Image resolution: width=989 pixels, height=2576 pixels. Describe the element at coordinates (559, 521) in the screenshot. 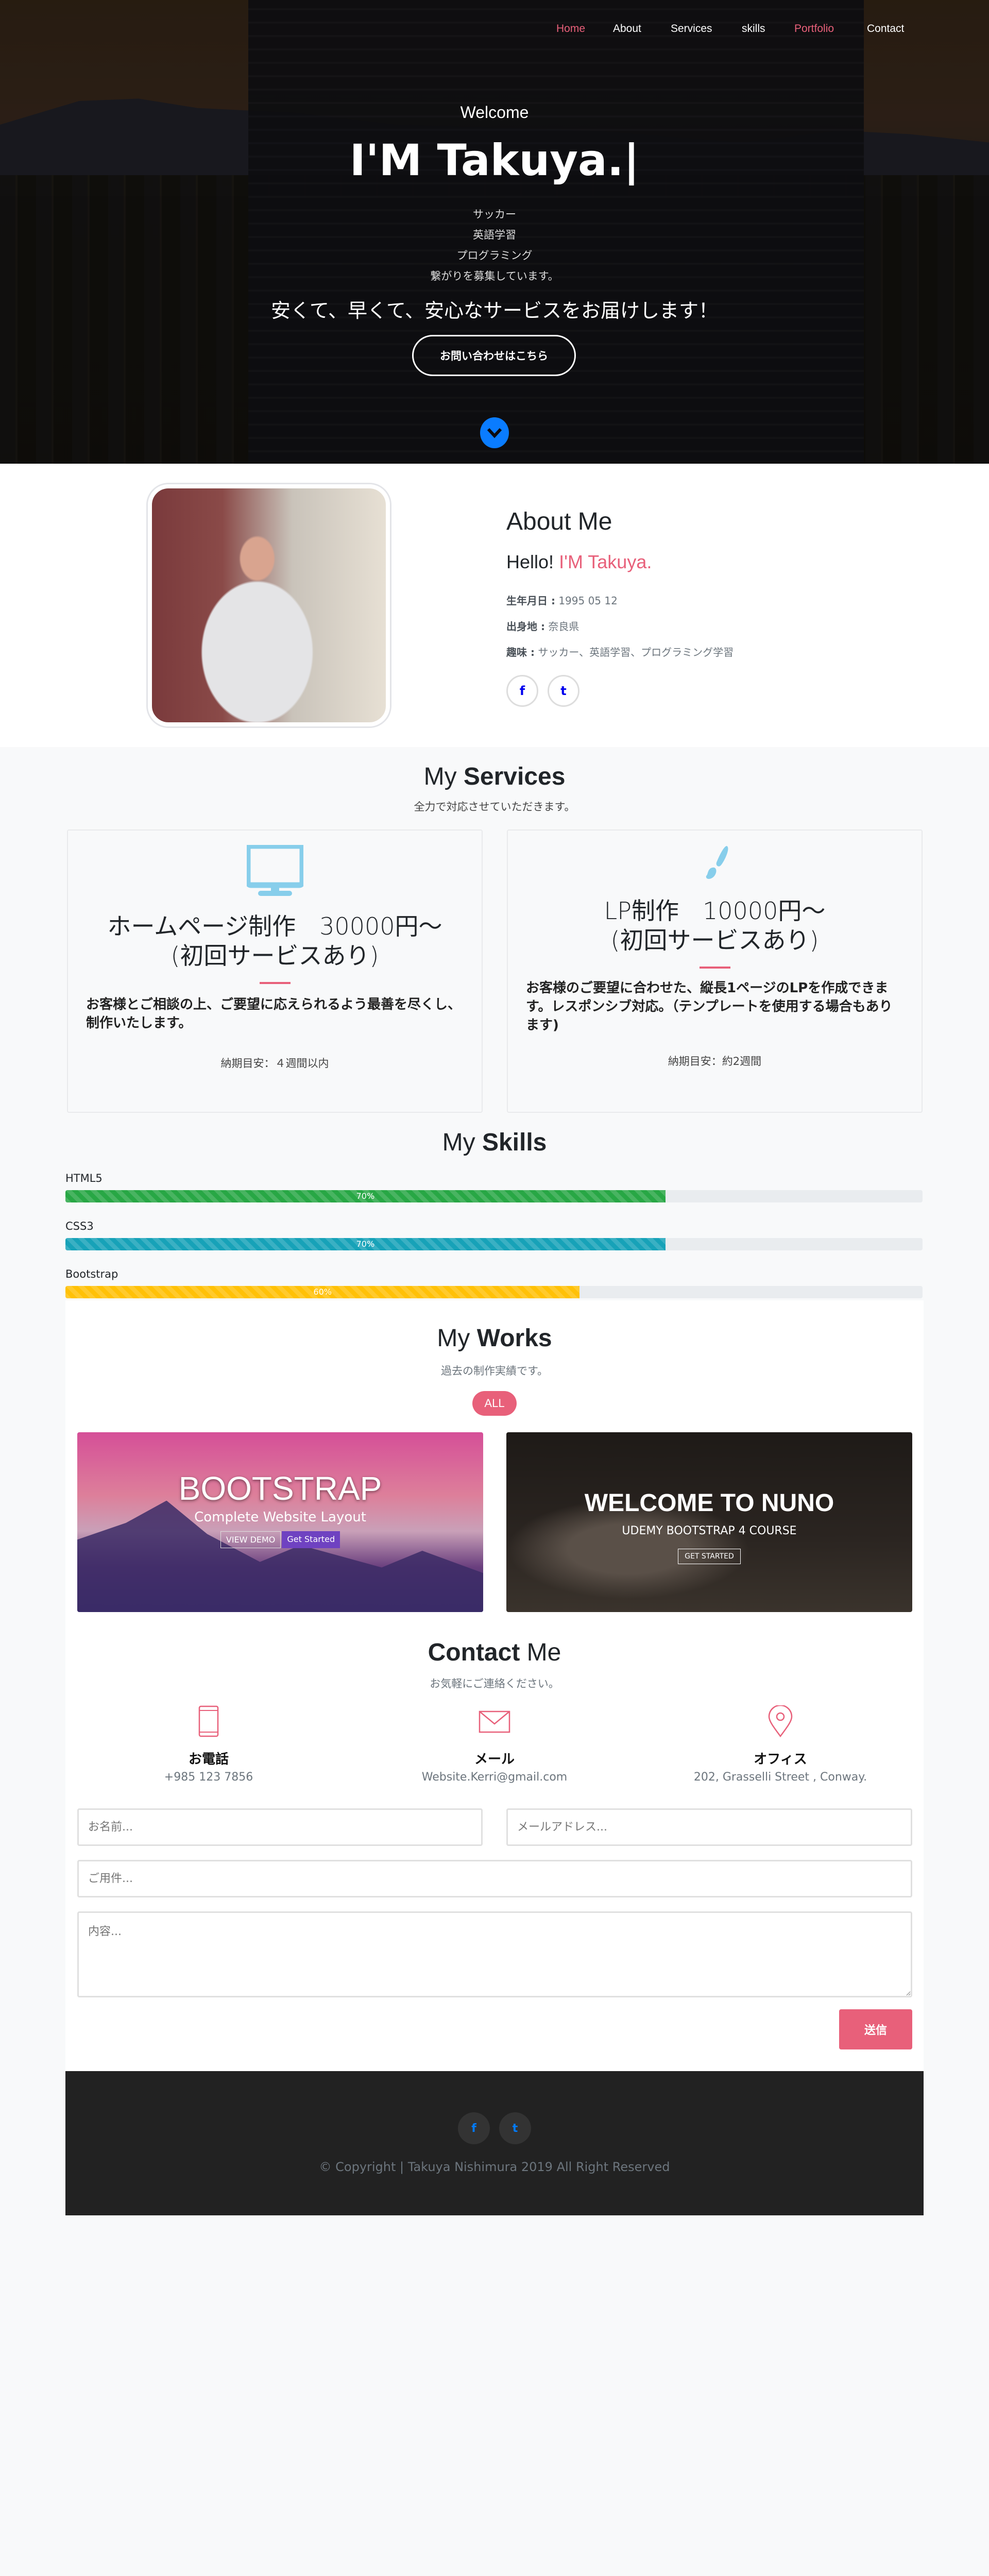

I see `about-title: About Me` at that location.